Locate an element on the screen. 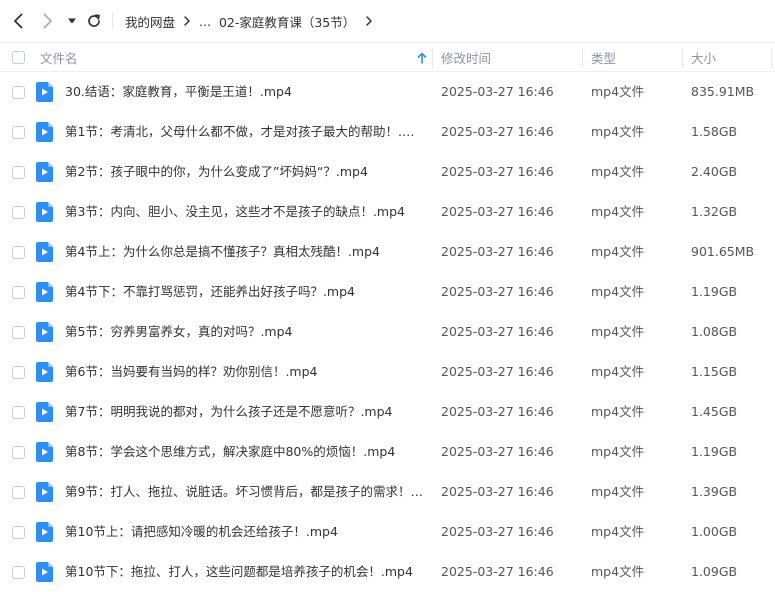  file-name: 第4节上：为什么你总是搞不懂孩子？真相太残酷！.mp4 is located at coordinates (245, 252).